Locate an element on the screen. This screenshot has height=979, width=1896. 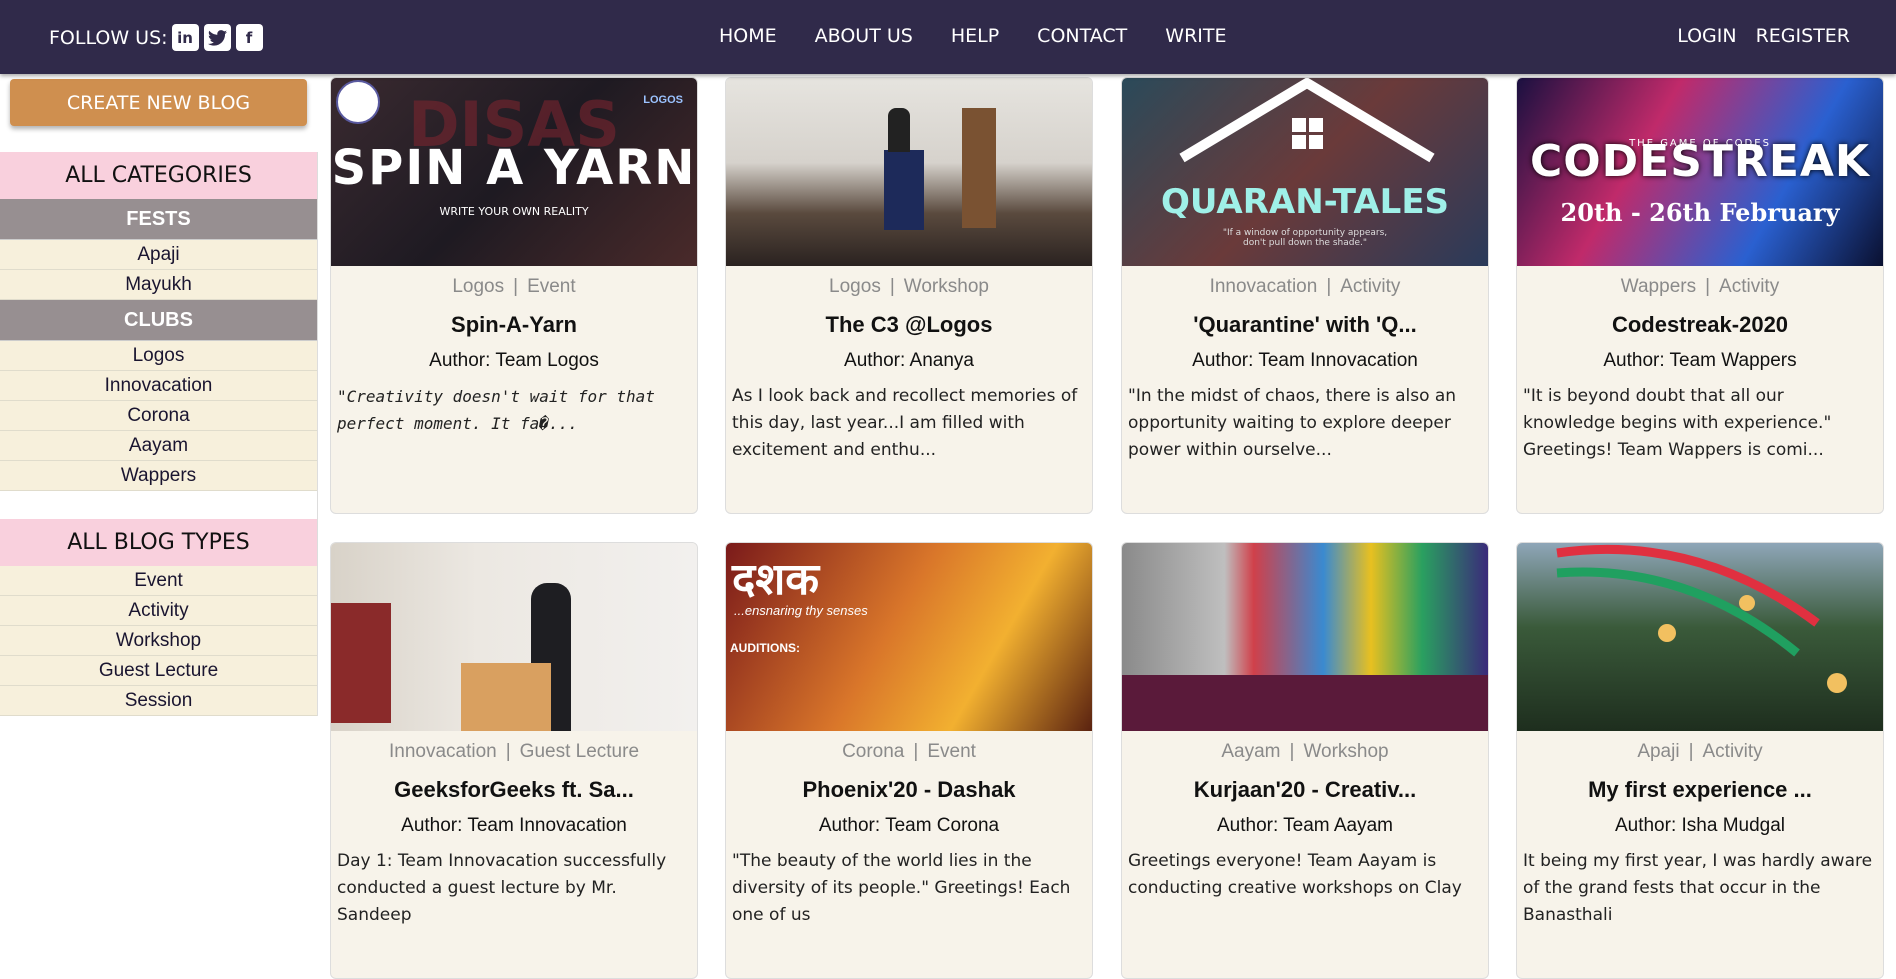
sidebar-item-event: Event is located at coordinates (158, 581).